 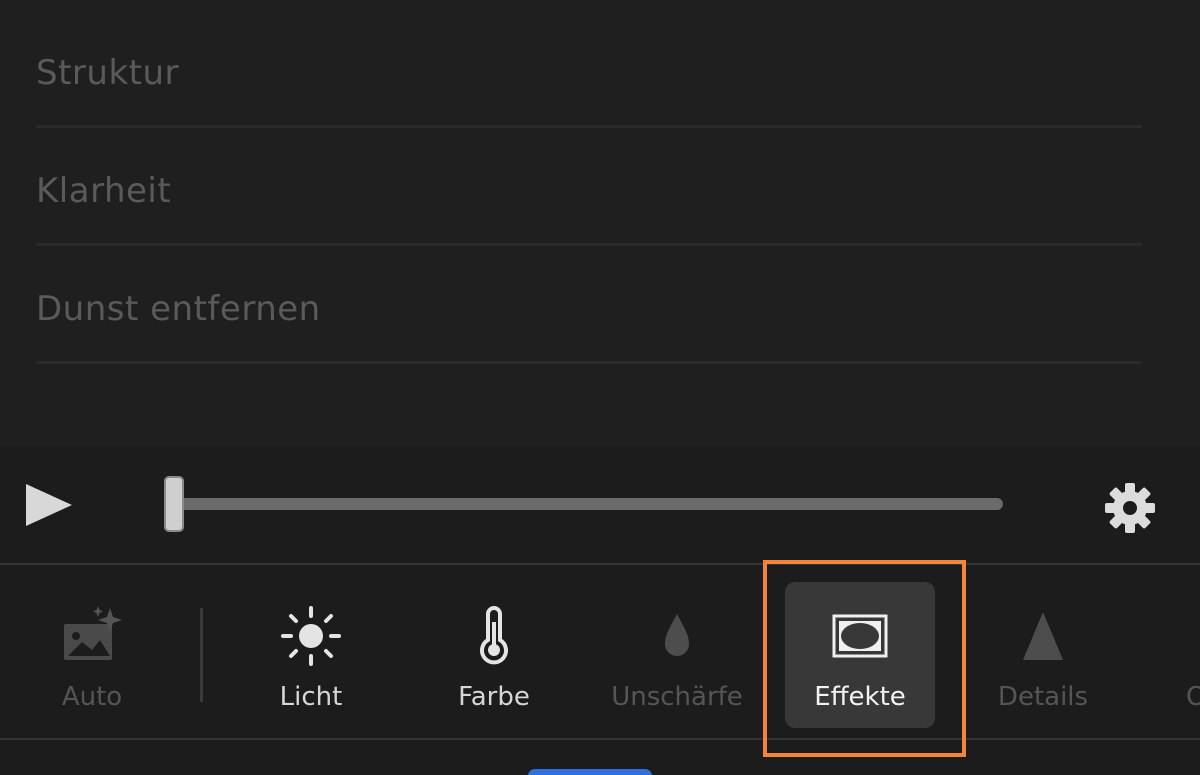 I want to click on auto-enhance-icon, so click(x=93, y=633).